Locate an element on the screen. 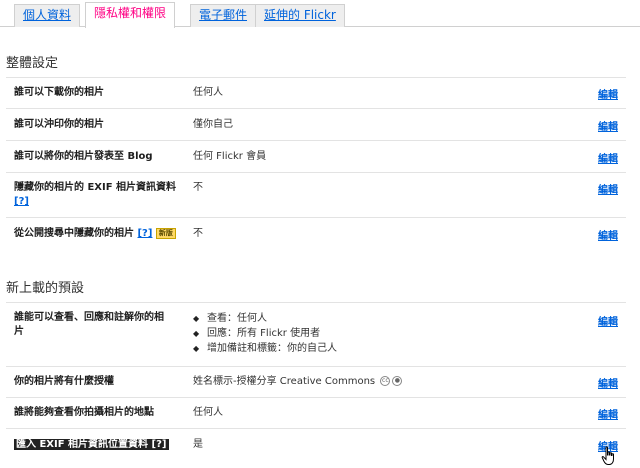 The height and width of the screenshot is (468, 640). tab-privacy-label: 隱私權和權限 is located at coordinates (130, 13).